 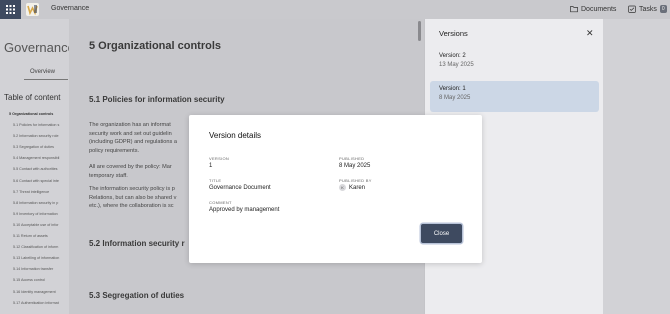 I want to click on grid-icon, so click(x=10, y=9).